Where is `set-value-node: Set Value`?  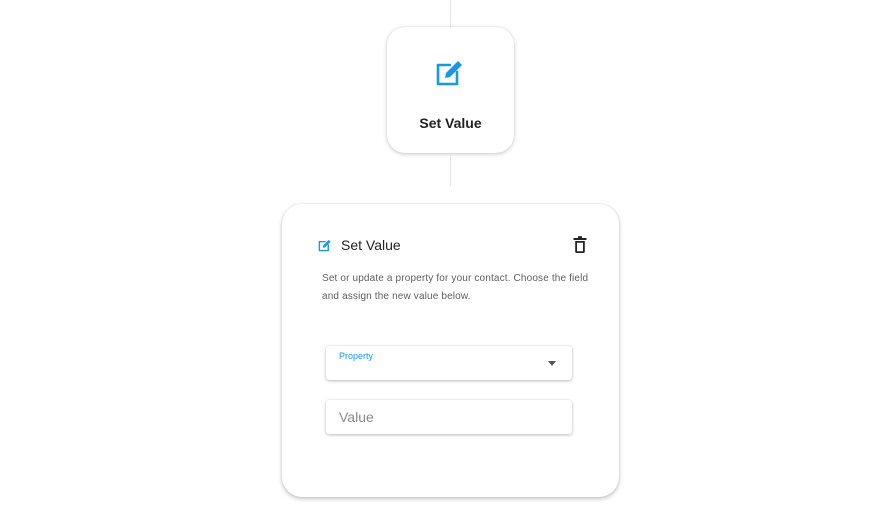 set-value-node: Set Value is located at coordinates (450, 90).